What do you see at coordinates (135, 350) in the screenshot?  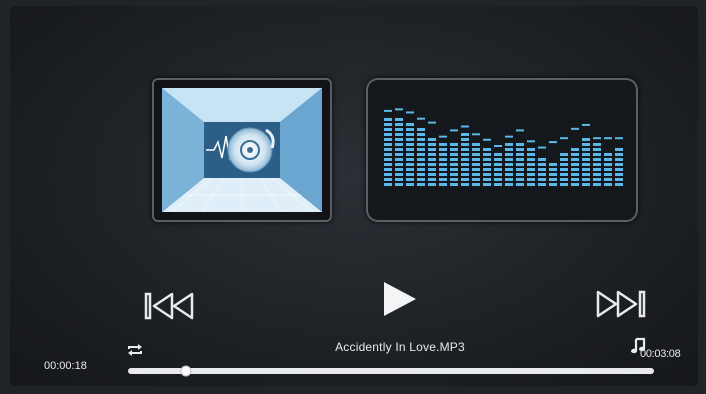 I see `repeat-icon` at bounding box center [135, 350].